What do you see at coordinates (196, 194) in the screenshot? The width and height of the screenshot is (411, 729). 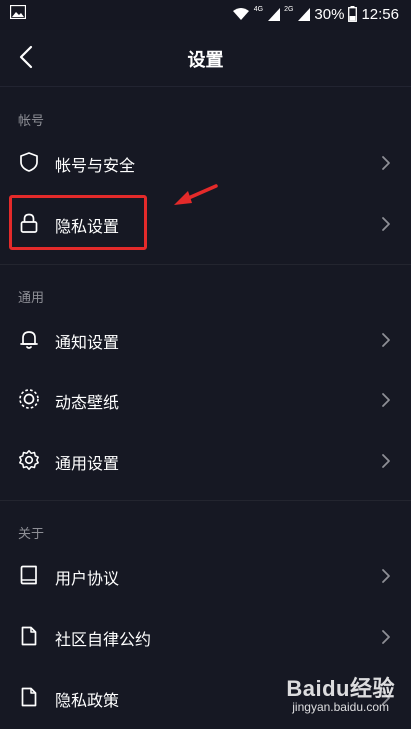 I see `annotation-arrow-icon` at bounding box center [196, 194].